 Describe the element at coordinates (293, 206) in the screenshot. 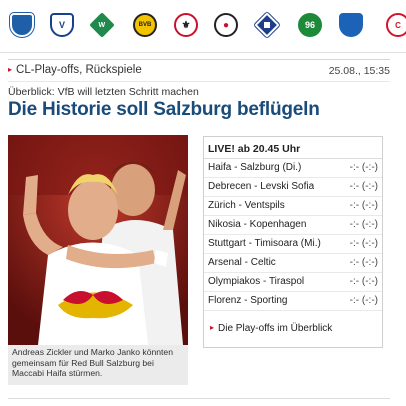

I see `fixture-row: Zürich - Ventspils -:- (-:-)` at that location.